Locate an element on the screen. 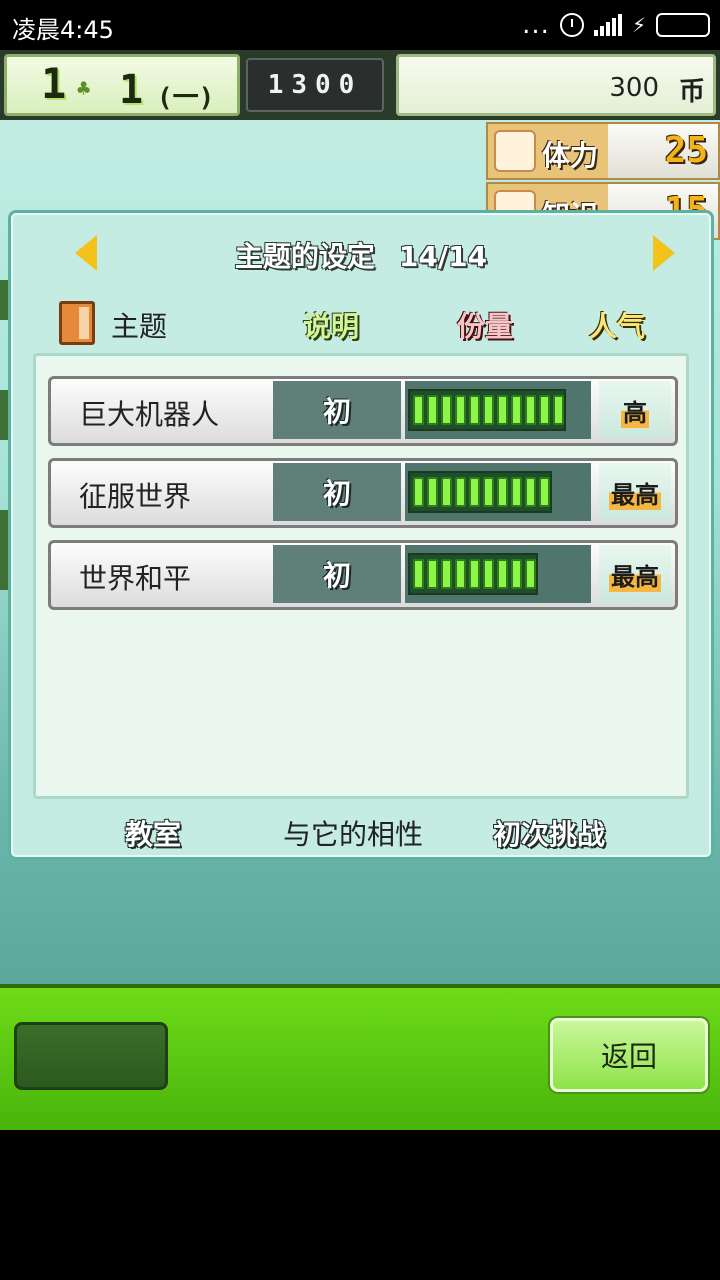 The width and height of the screenshot is (720, 1280). theme-row-conquer-world: 征服世界 初 最高 is located at coordinates (363, 493).